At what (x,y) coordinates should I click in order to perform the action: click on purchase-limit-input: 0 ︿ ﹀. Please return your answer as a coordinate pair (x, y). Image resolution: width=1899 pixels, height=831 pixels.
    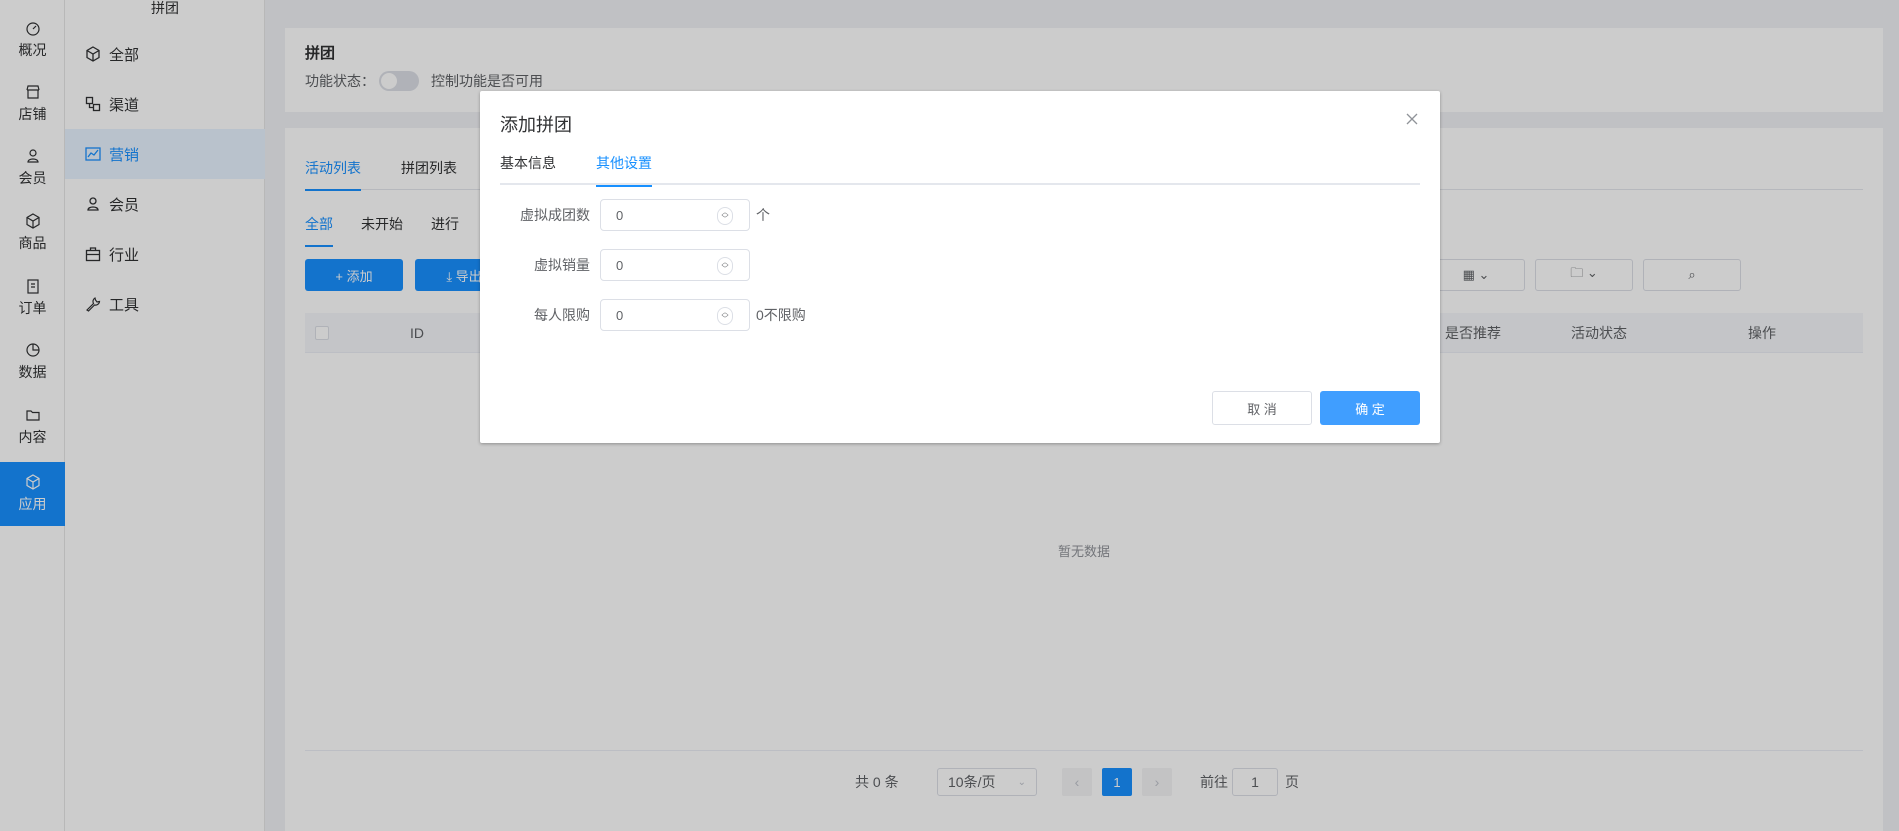
    Looking at the image, I should click on (675, 315).